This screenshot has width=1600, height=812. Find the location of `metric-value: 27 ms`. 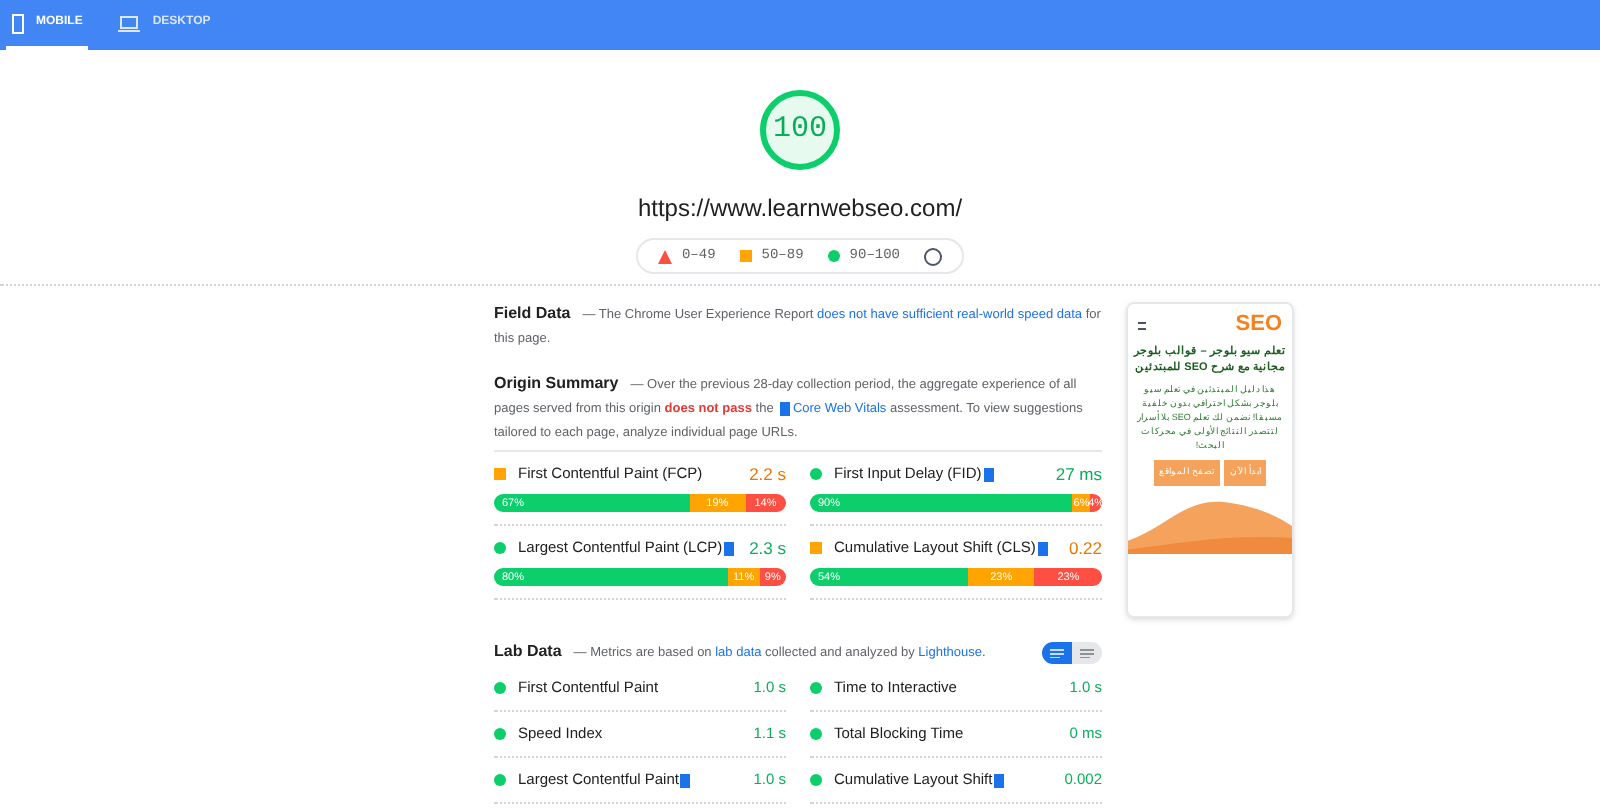

metric-value: 27 ms is located at coordinates (1078, 474).